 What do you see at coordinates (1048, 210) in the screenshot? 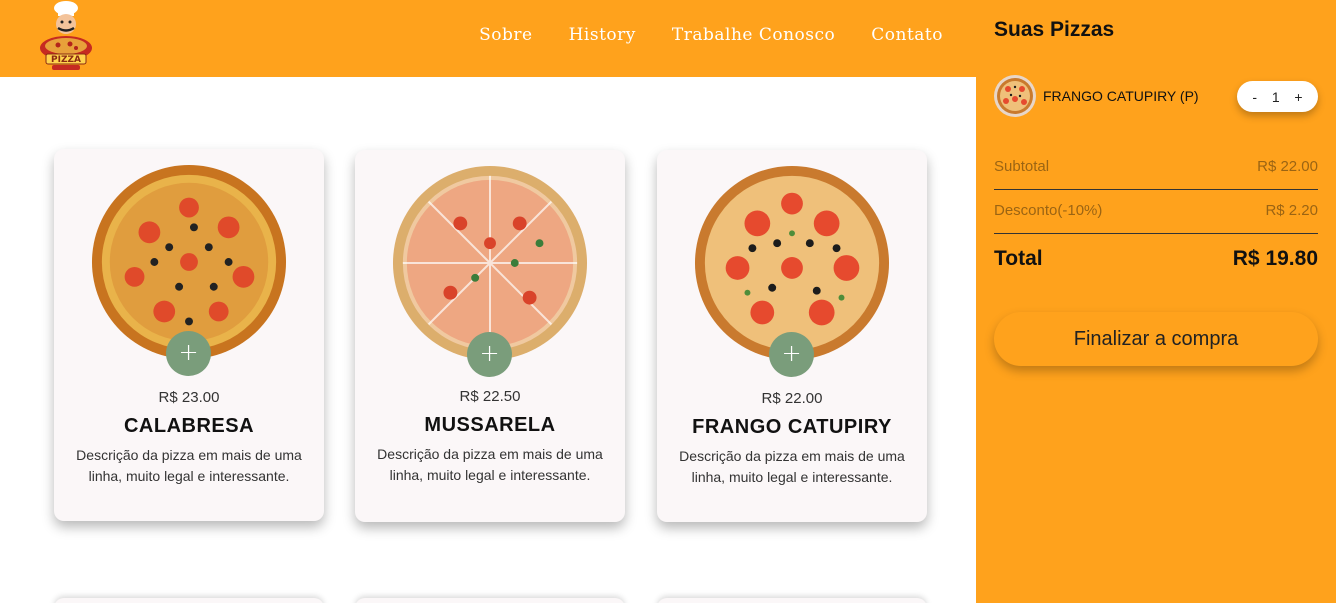
I see `discount-label: Desconto(-10%)` at bounding box center [1048, 210].